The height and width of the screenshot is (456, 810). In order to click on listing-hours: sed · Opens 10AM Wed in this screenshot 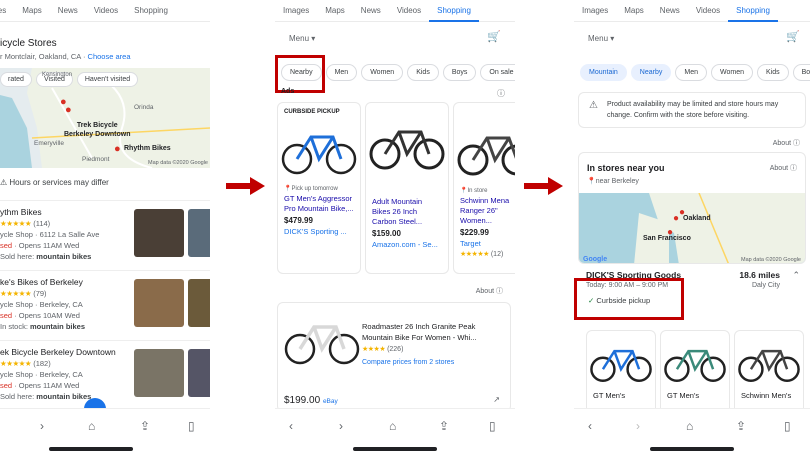, I will do `click(42, 315)`.